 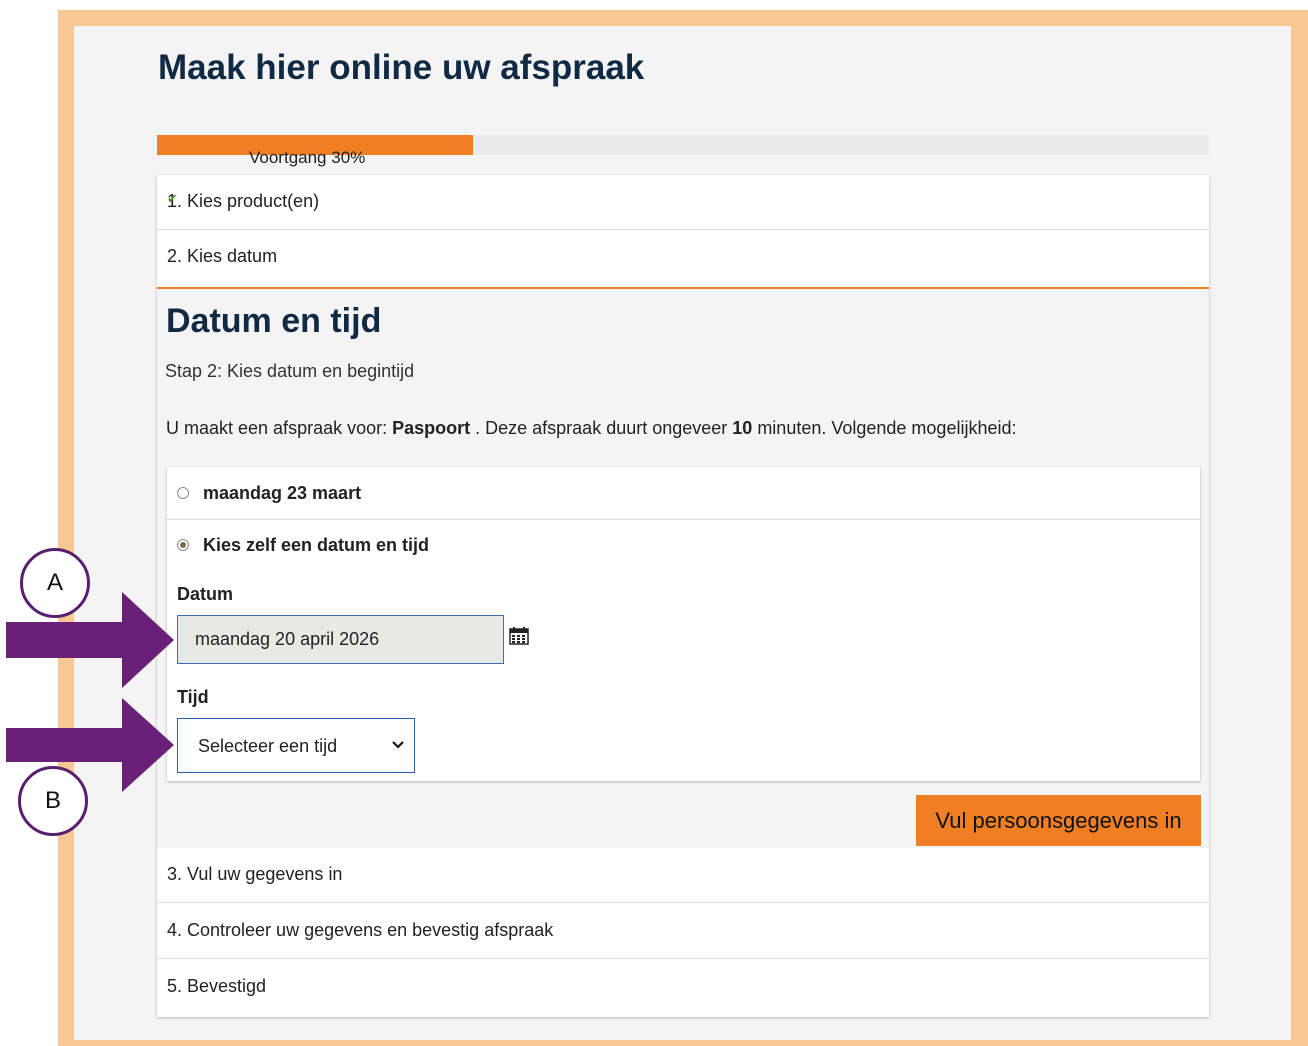 What do you see at coordinates (431, 428) in the screenshot?
I see `product-name: Paspoort` at bounding box center [431, 428].